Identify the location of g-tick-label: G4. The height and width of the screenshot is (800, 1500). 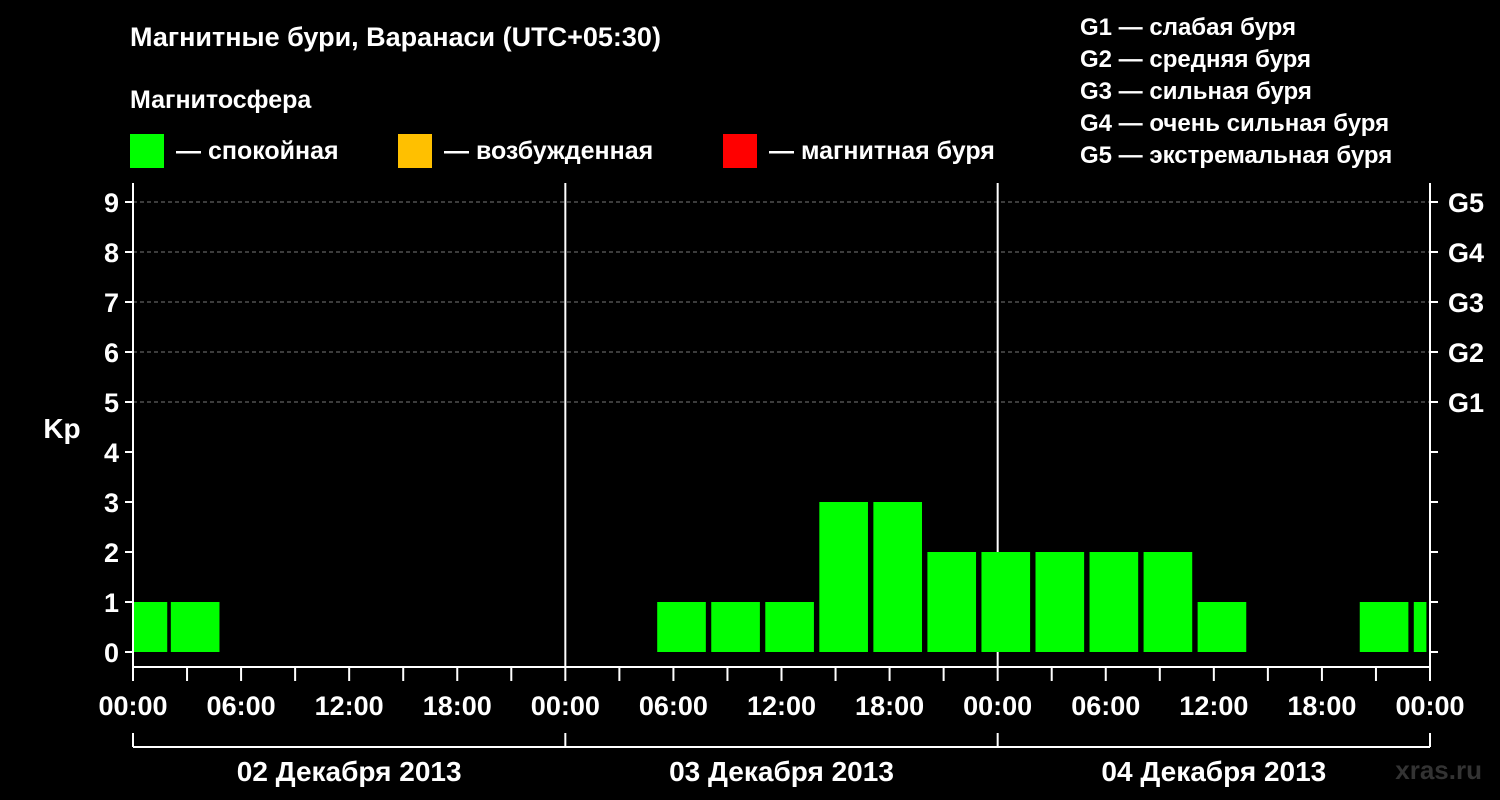
(1466, 253).